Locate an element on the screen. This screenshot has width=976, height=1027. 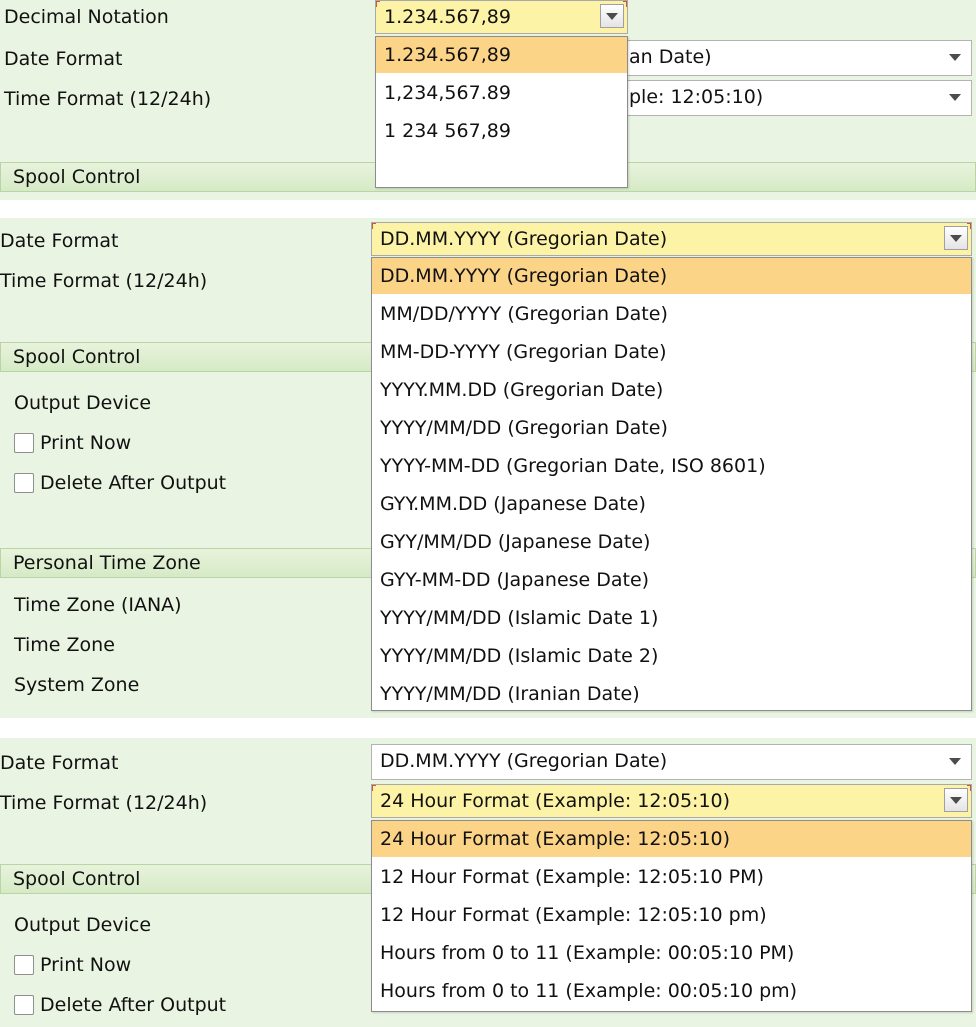
time-dropdown-button is located at coordinates (956, 800).